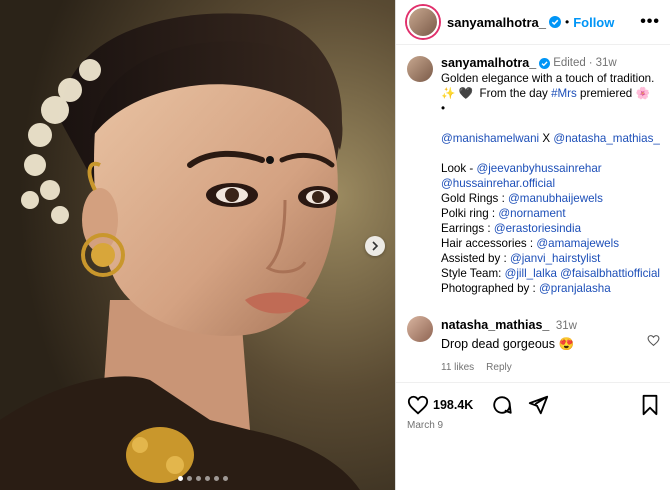  What do you see at coordinates (459, 168) in the screenshot?
I see `credit-label: Look -` at bounding box center [459, 168].